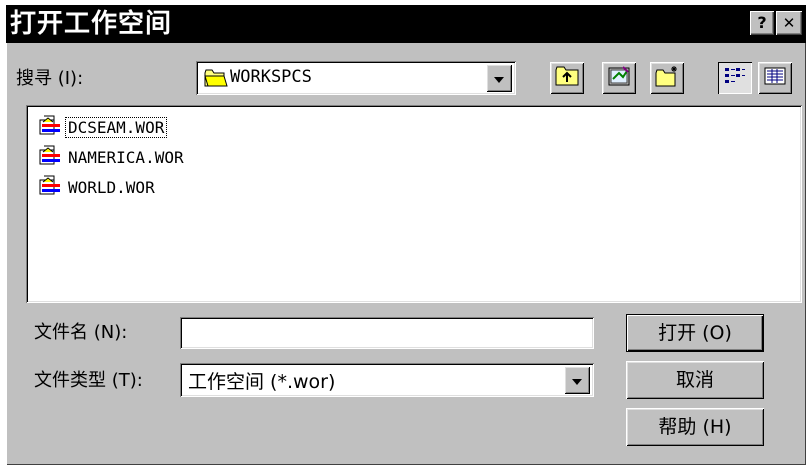 The width and height of the screenshot is (806, 465). What do you see at coordinates (116, 127) in the screenshot?
I see `file-name: DCSEAM.WOR` at bounding box center [116, 127].